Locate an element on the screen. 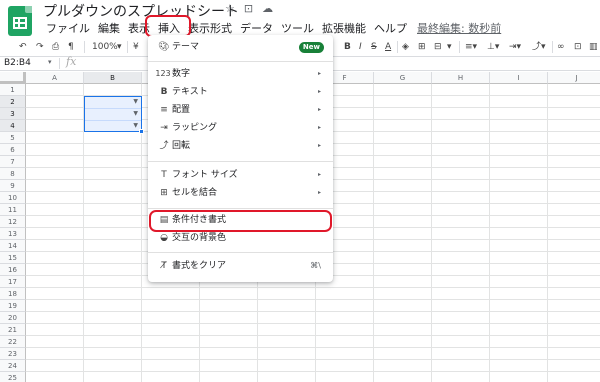  bold-button: B is located at coordinates (347, 47).